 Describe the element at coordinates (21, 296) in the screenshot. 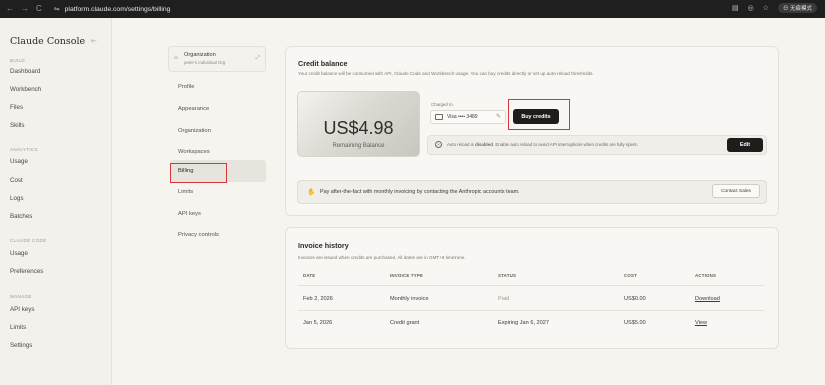

I see `section-manage: MANAGE` at that location.